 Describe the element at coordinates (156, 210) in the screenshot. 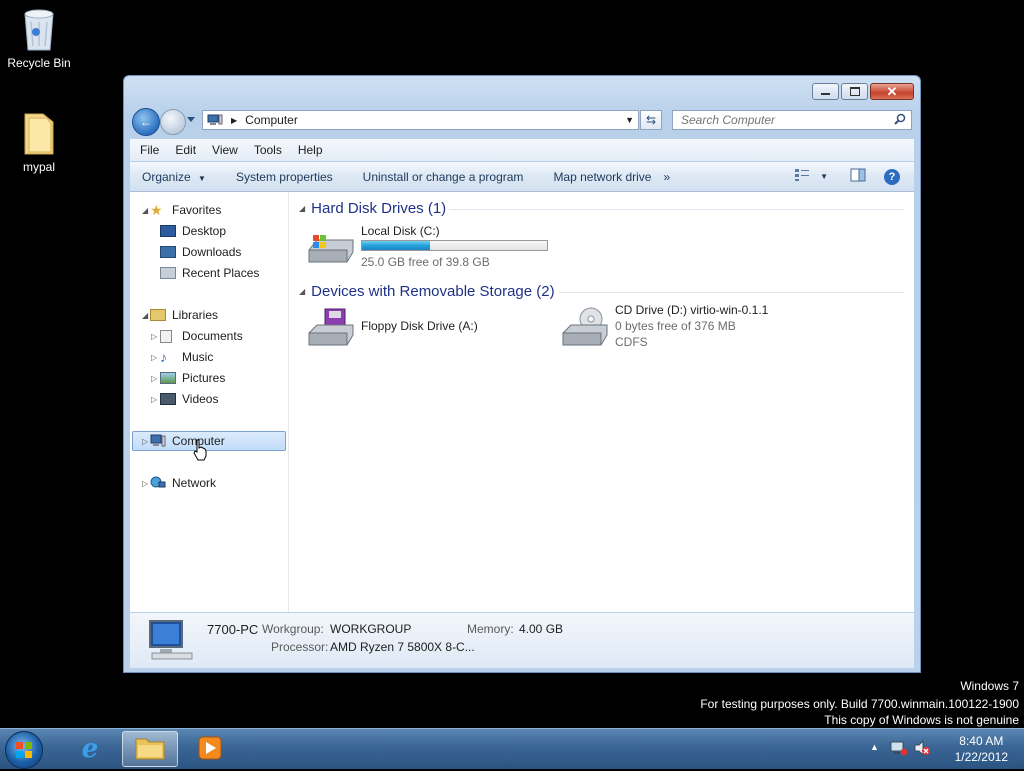

I see `star-icon: ★` at that location.